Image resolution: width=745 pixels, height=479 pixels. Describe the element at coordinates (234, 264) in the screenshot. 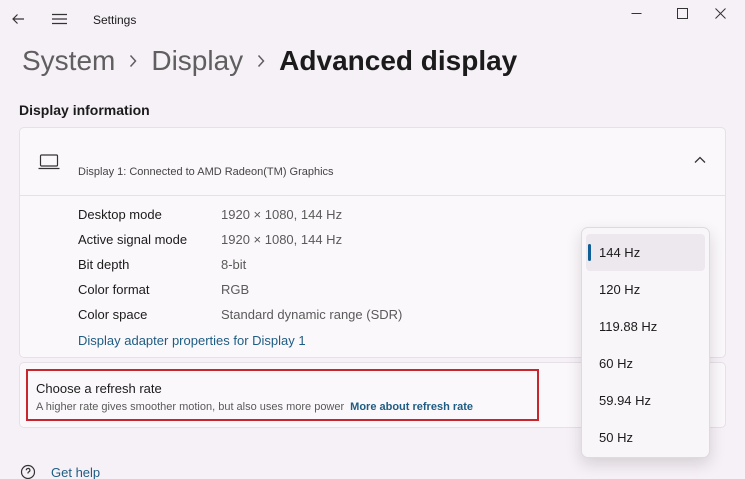

I see `info-value: 8-bit` at that location.